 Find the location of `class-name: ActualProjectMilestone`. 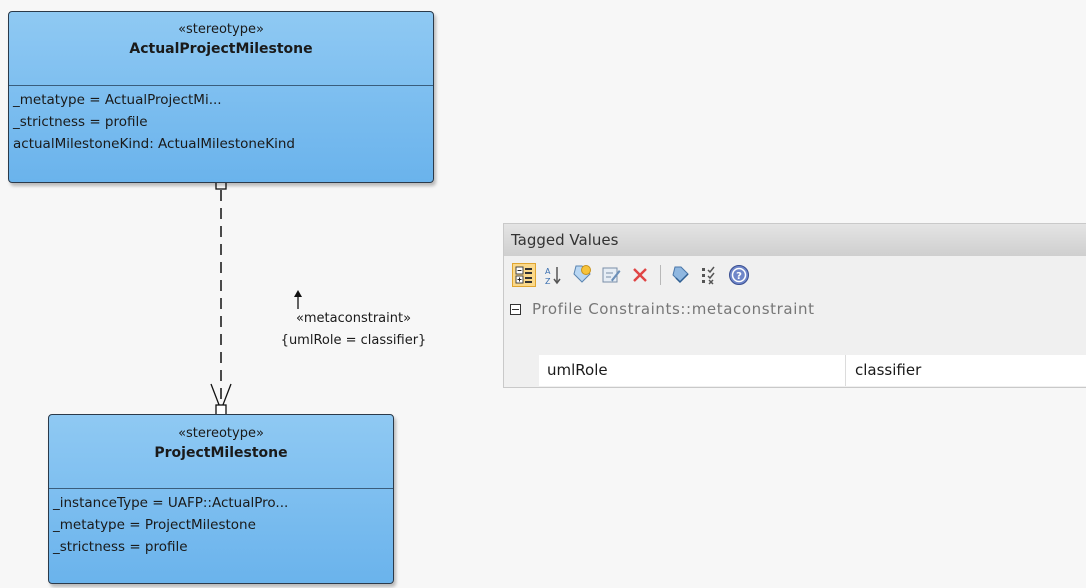

class-name: ActualProjectMilestone is located at coordinates (221, 49).